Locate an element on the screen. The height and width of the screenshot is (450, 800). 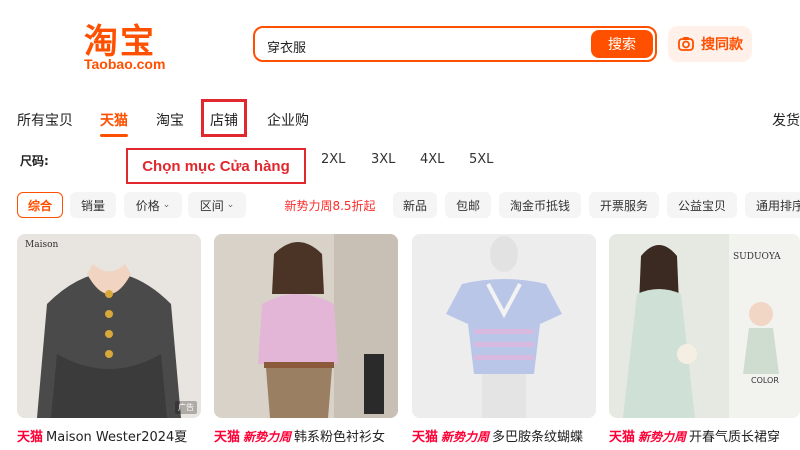
tab-taobao: 淘宝 is located at coordinates (170, 120).